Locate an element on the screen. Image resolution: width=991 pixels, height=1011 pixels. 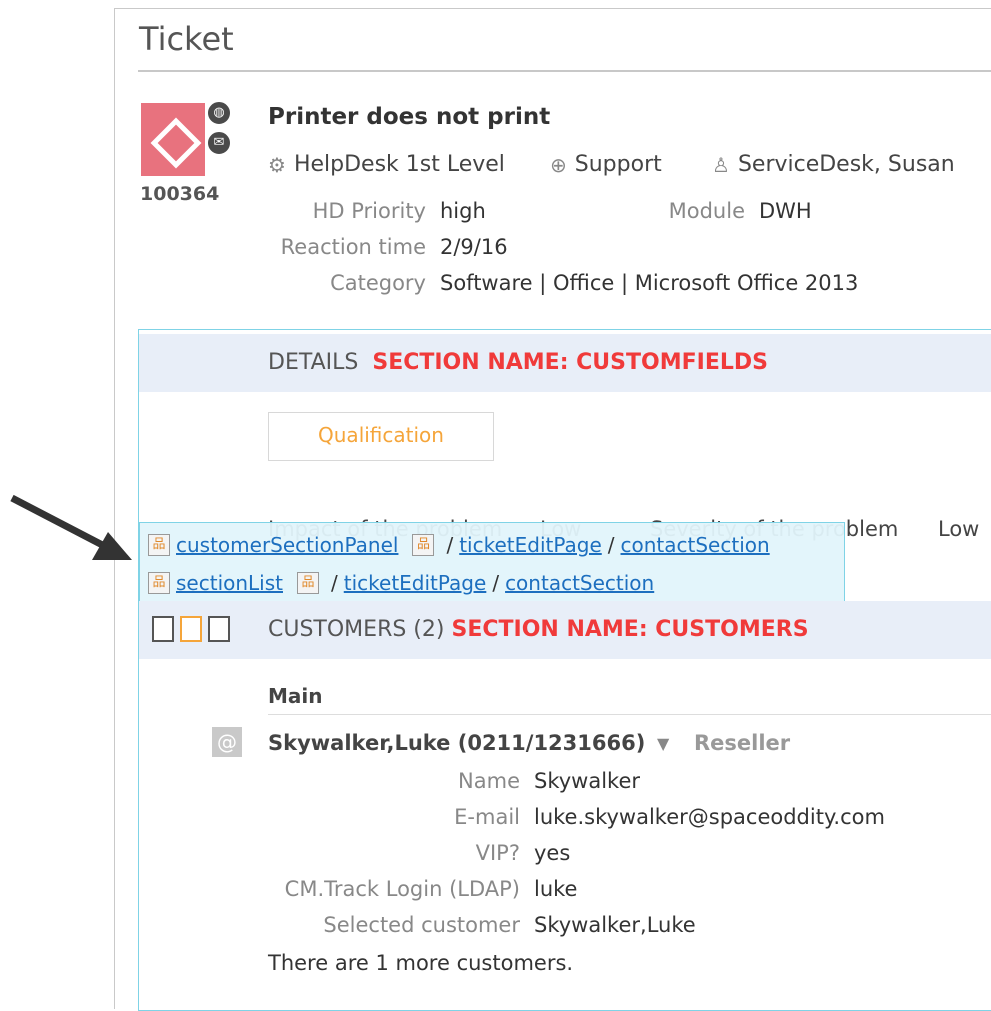
view-summary-icon is located at coordinates (191, 629).